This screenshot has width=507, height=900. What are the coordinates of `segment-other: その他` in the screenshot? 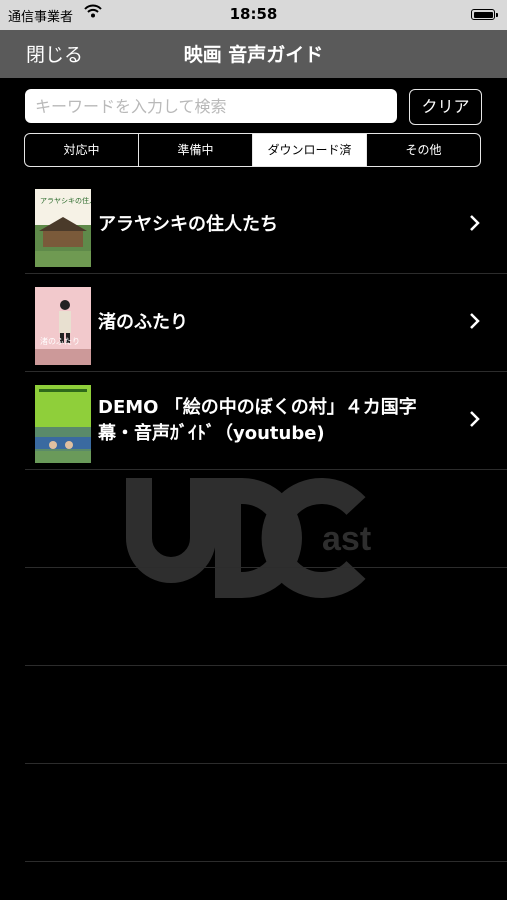 It's located at (423, 150).